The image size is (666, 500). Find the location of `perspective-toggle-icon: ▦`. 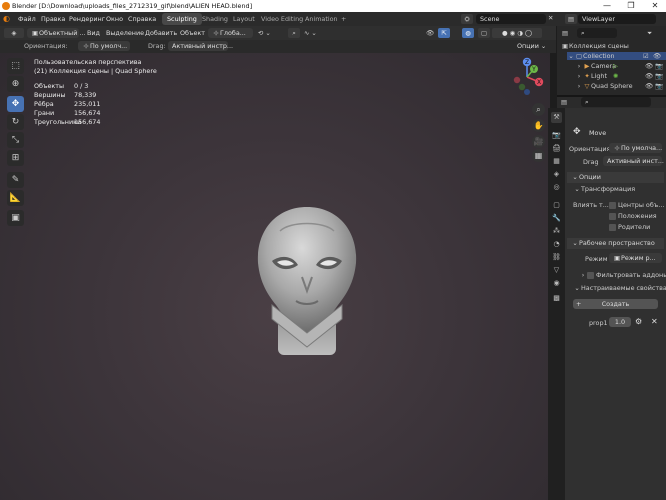

perspective-toggle-icon: ▦ is located at coordinates (538, 155).